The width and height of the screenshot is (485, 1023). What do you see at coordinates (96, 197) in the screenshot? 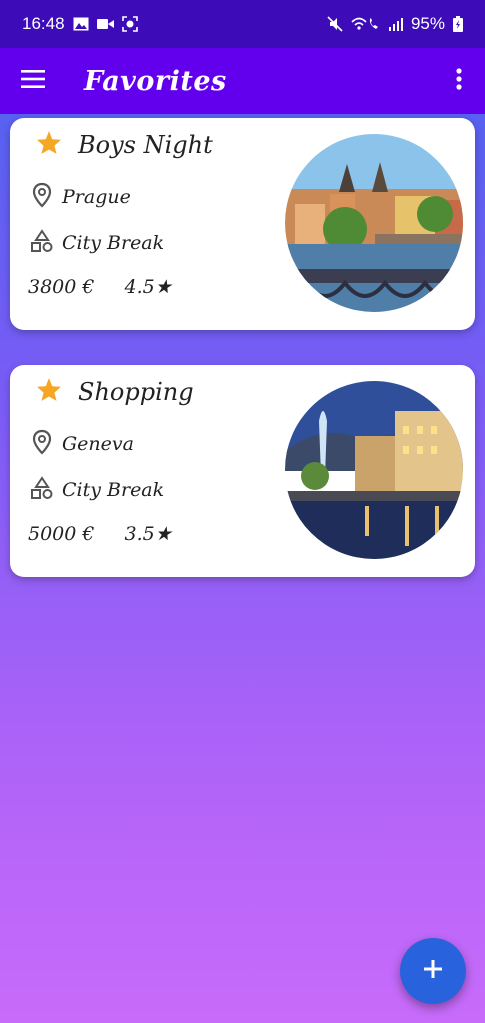
I see `location-text: Prague` at bounding box center [96, 197].